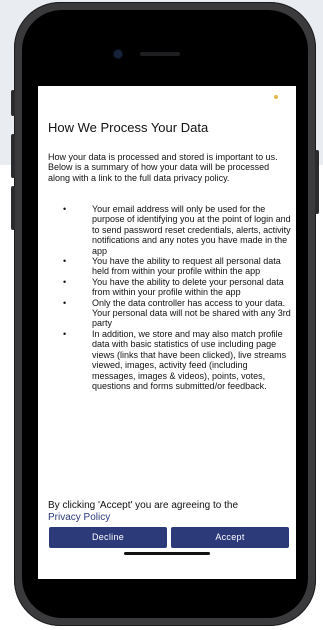 This screenshot has height=630, width=323. Describe the element at coordinates (230, 537) in the screenshot. I see `accept-button: Accept` at that location.